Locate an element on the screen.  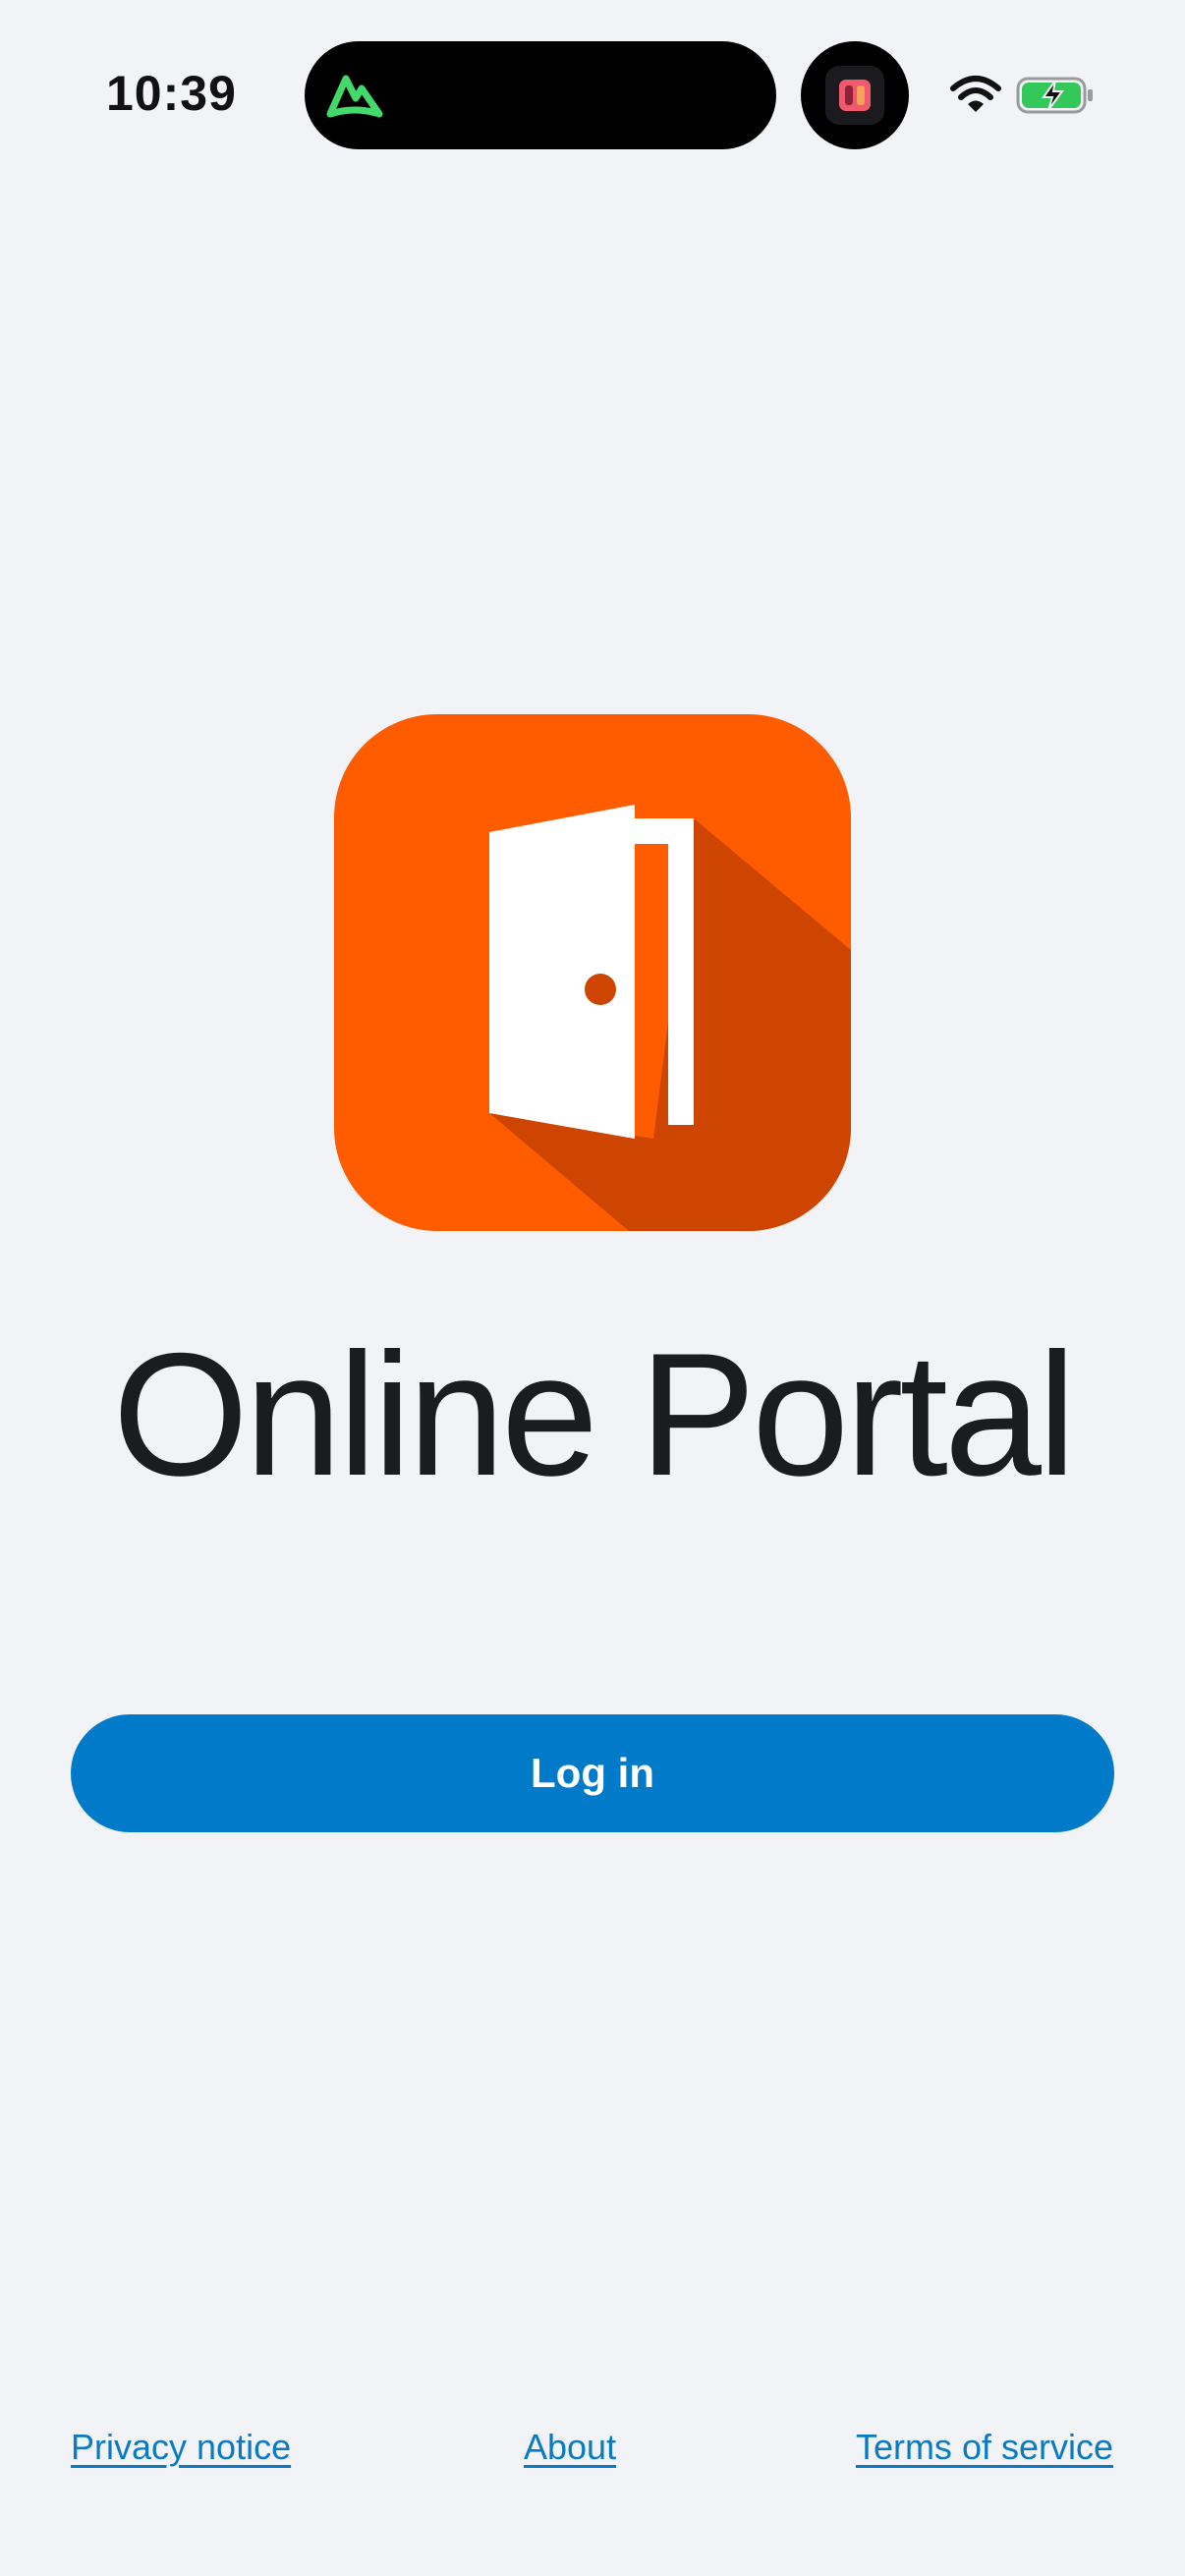
terms-of-service-link: Terms of service is located at coordinates (985, 2447).